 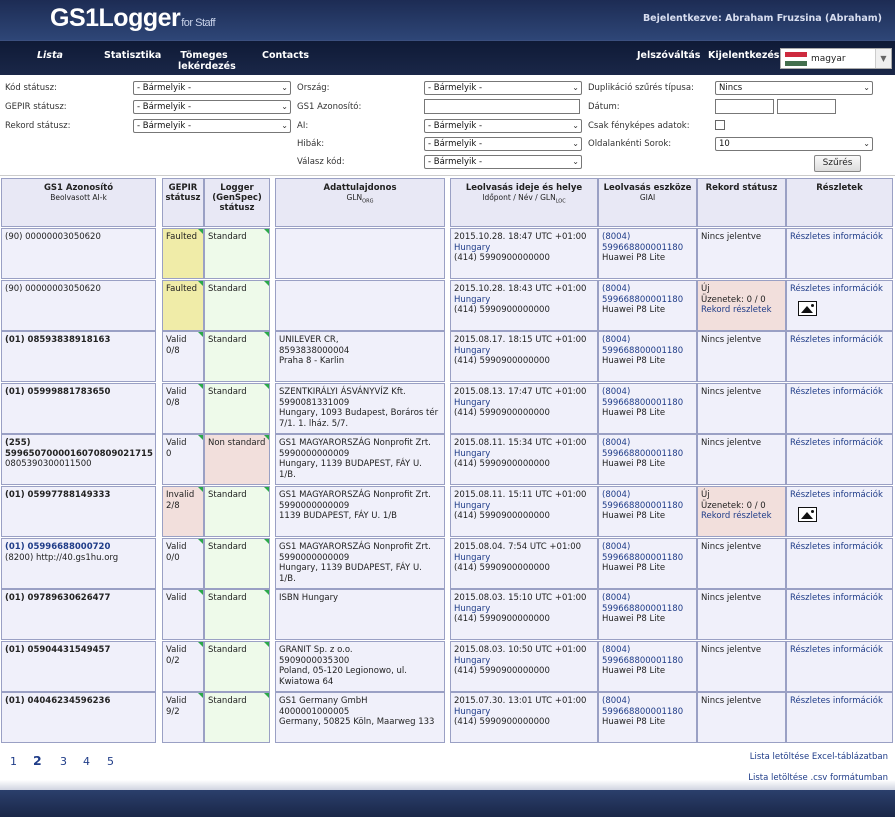 I want to click on csak-fenykepes-checkbox, so click(x=720, y=125).